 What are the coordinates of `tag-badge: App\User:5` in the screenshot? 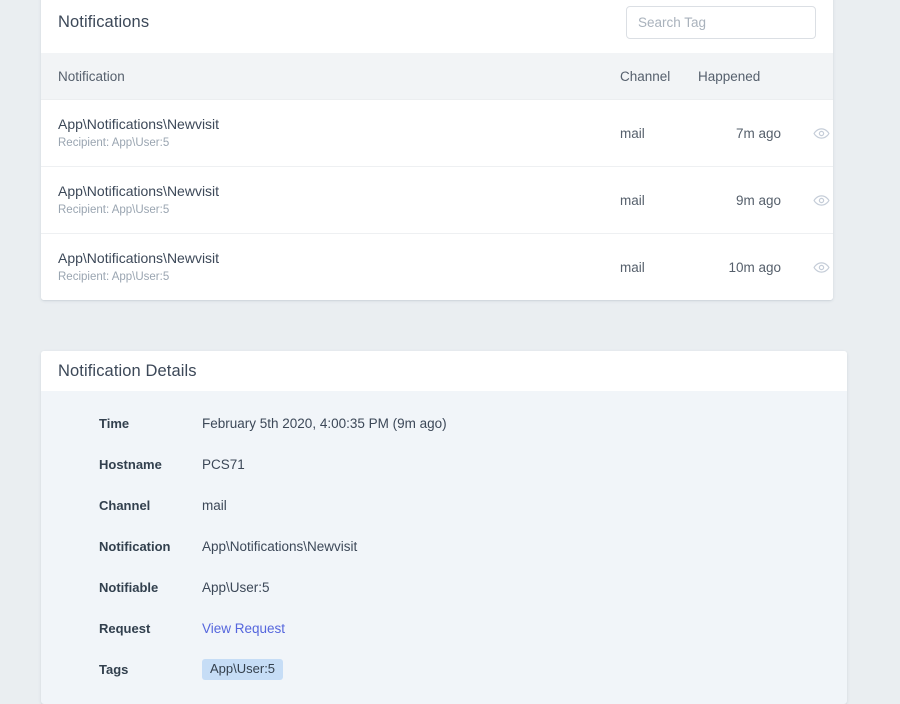 It's located at (243, 669).